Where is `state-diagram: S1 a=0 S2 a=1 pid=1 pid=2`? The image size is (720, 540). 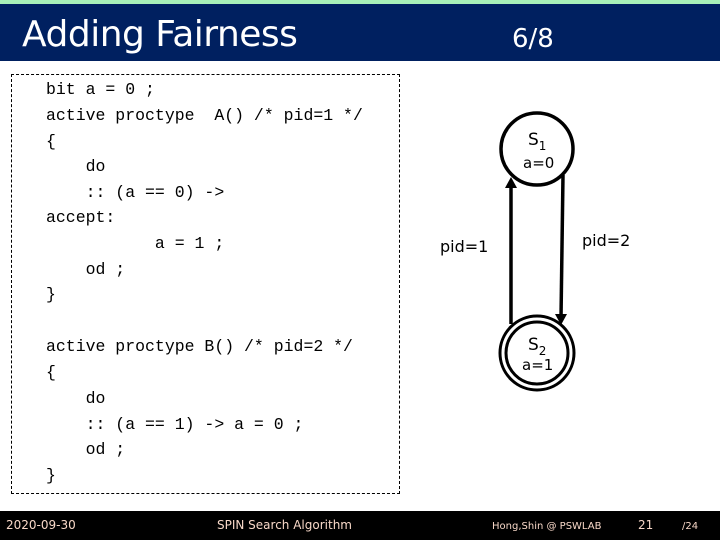
state-diagram: S1 a=0 S2 a=1 pid=1 pid=2 is located at coordinates (535, 251).